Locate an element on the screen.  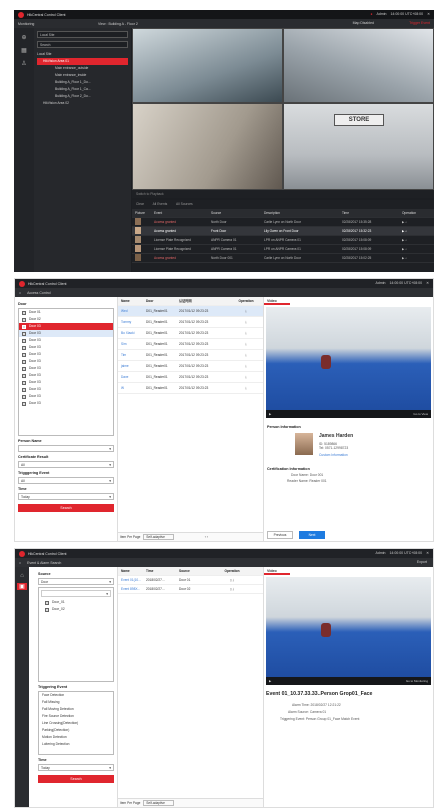
list-item: Parking(Detection) is located at coordinates (76, 730).